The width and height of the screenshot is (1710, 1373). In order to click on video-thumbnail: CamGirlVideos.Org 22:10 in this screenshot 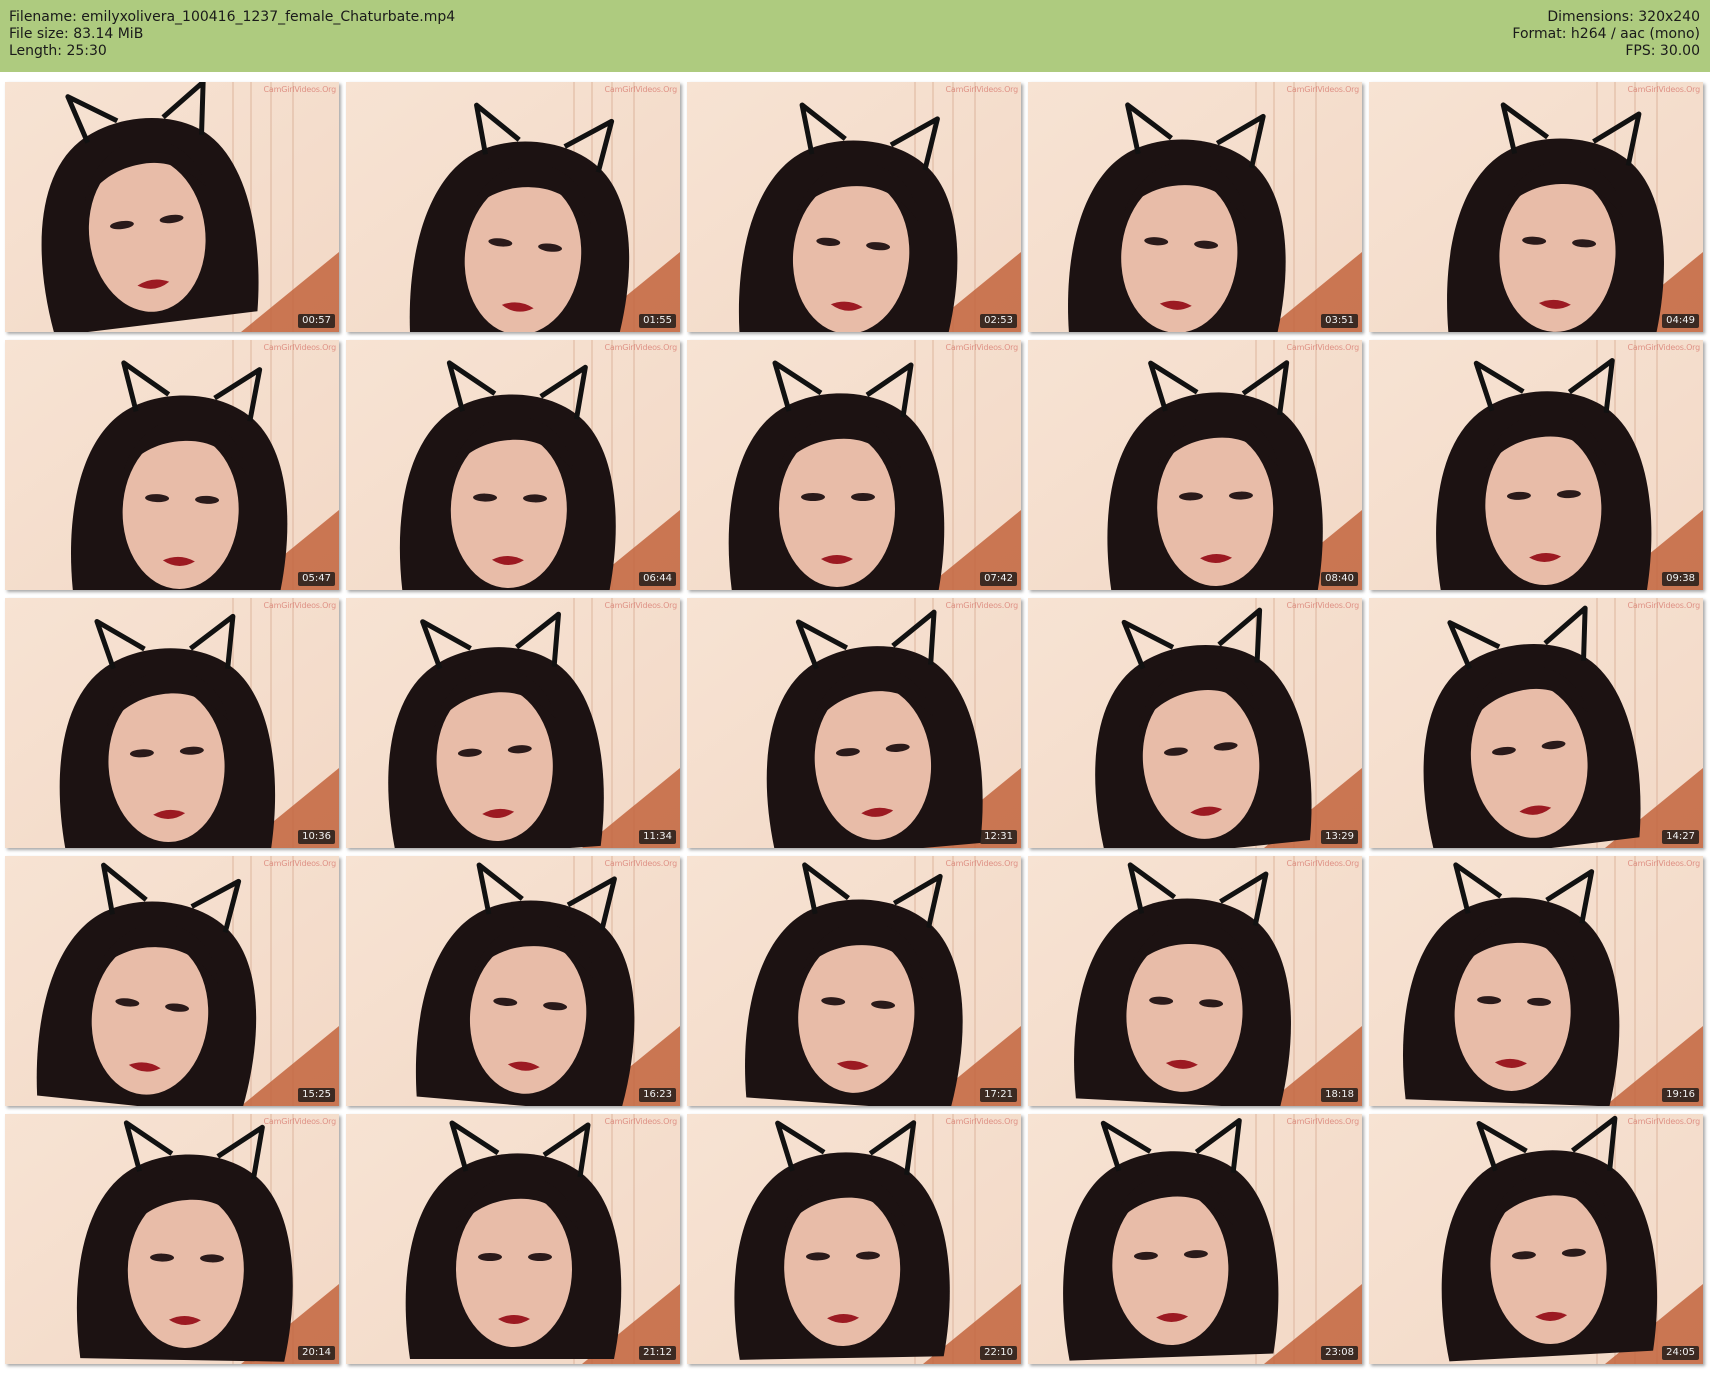, I will do `click(854, 1239)`.